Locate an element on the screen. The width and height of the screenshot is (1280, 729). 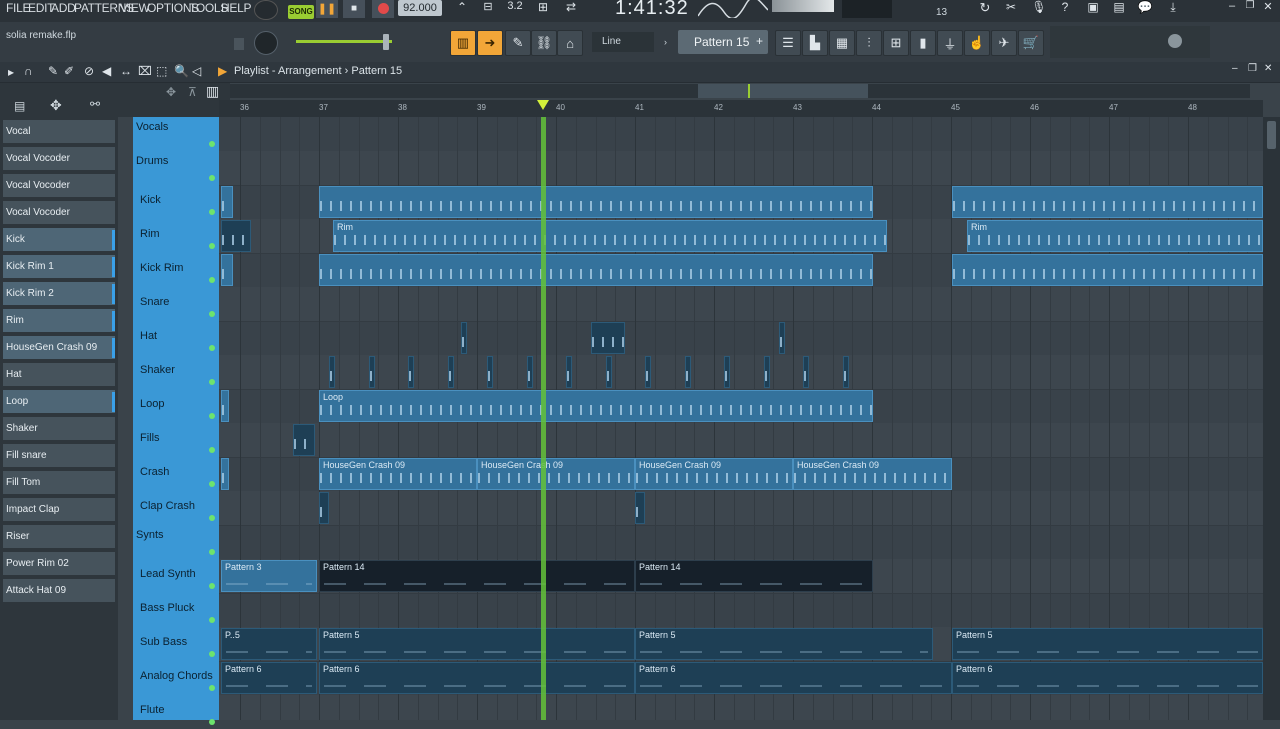
track-header: Drums is located at coordinates (176, 168).